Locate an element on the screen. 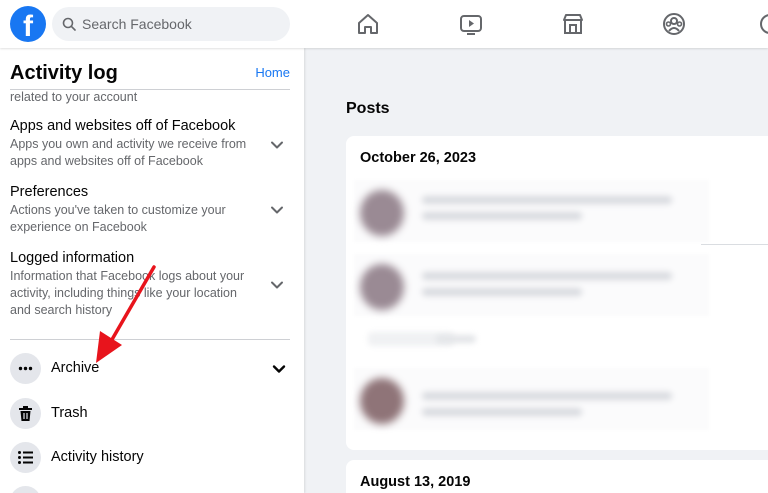 Image resolution: width=768 pixels, height=493 pixels. facebook-logo: f is located at coordinates (28, 24).